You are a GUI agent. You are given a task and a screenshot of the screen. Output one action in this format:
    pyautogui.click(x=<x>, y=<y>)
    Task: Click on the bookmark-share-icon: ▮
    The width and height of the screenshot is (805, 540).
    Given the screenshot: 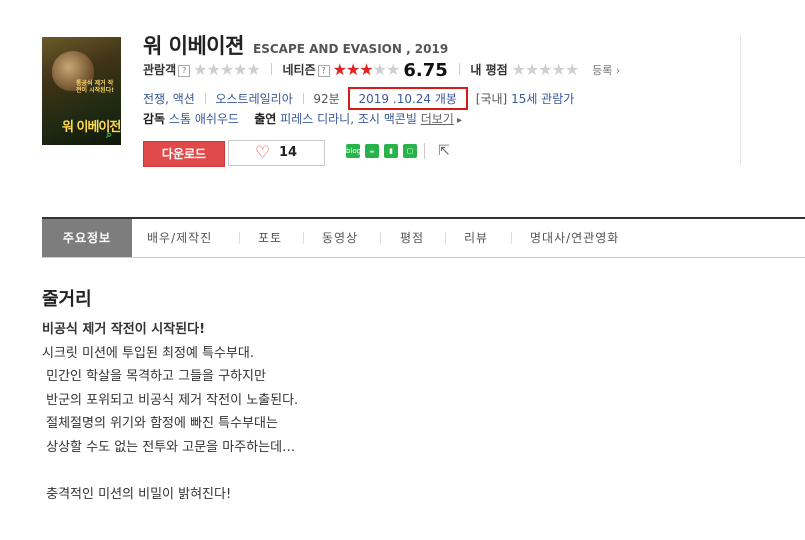 What is the action you would take?
    pyautogui.click(x=391, y=150)
    